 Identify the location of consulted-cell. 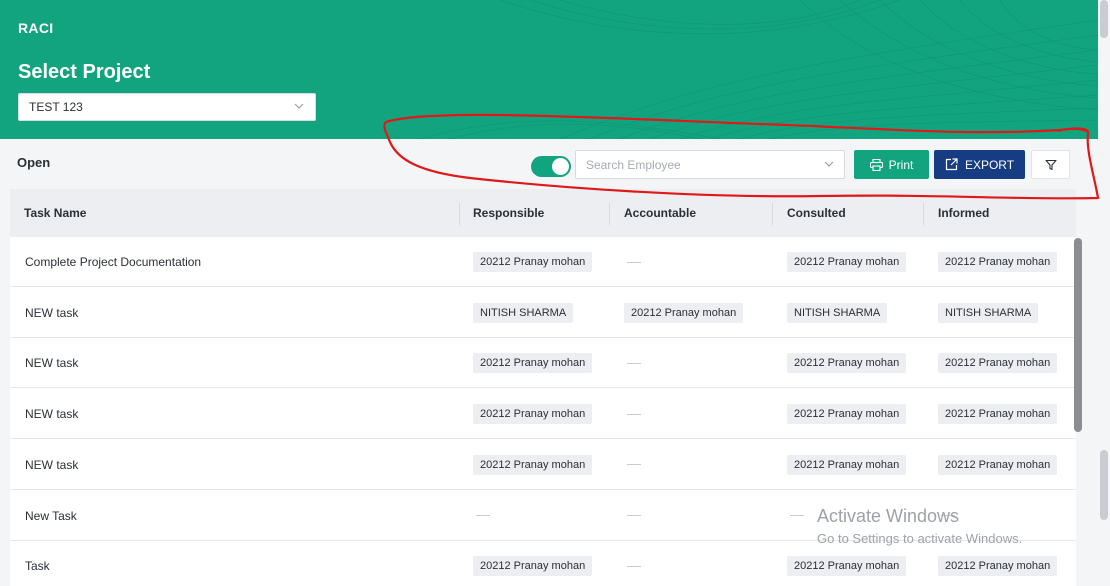
(795, 516).